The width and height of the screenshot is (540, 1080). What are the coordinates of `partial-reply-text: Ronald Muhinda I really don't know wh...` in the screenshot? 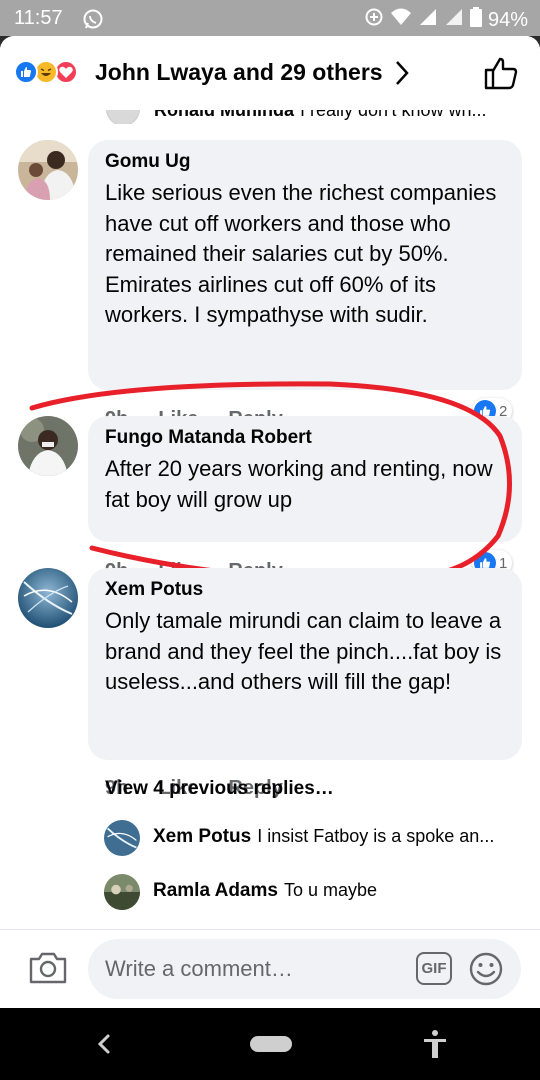 It's located at (320, 115).